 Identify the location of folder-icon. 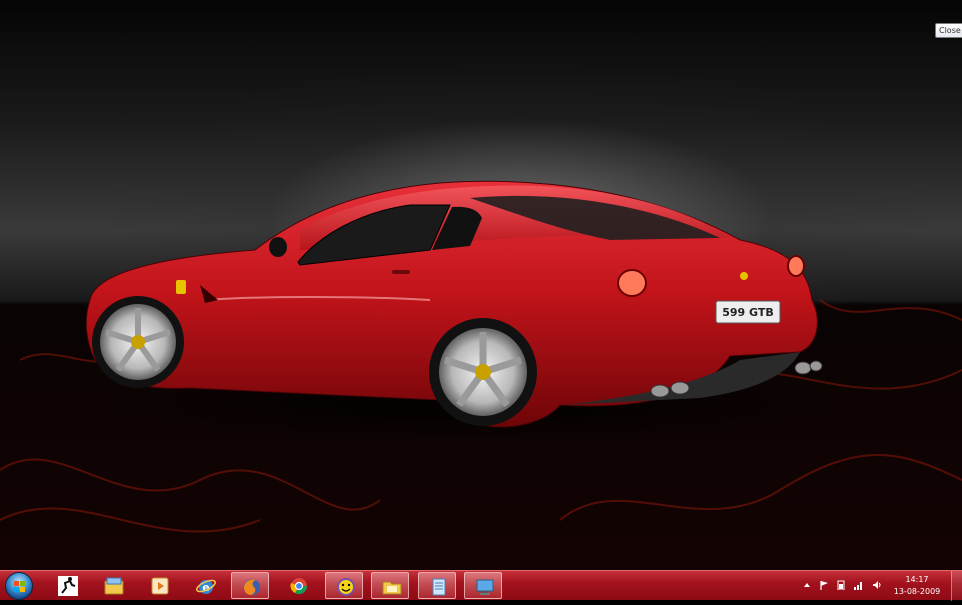
(392, 588).